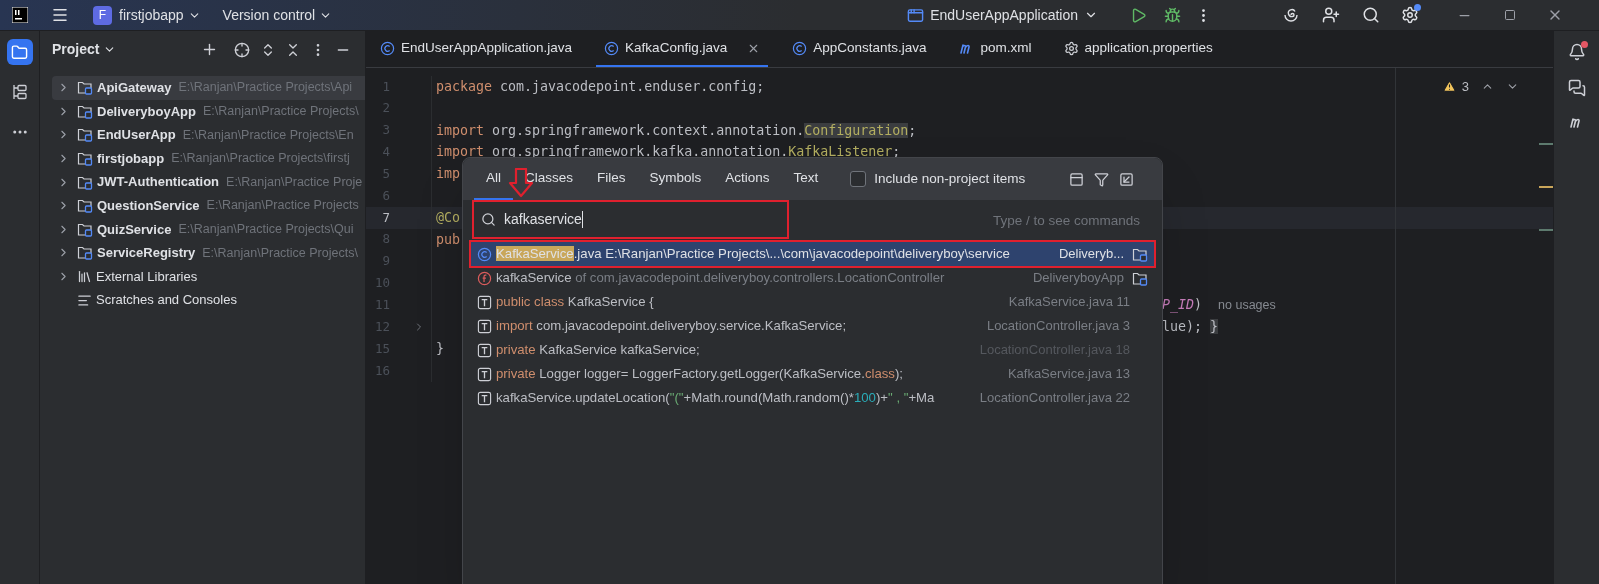  What do you see at coordinates (84, 49) in the screenshot?
I see `panel-title: Project` at bounding box center [84, 49].